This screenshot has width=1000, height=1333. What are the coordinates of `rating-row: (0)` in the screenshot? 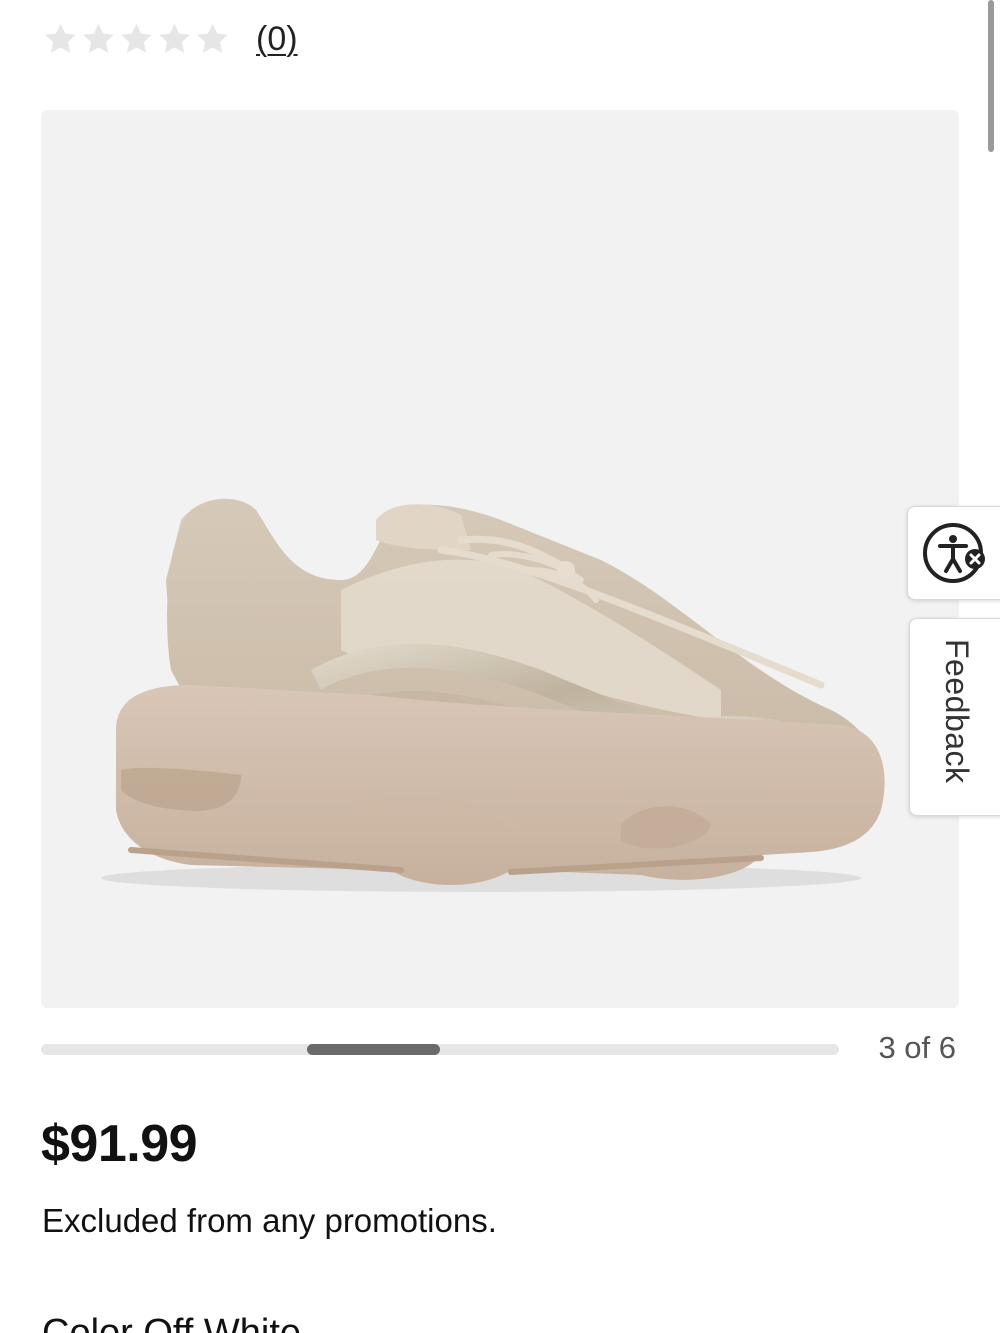 It's located at (170, 39).